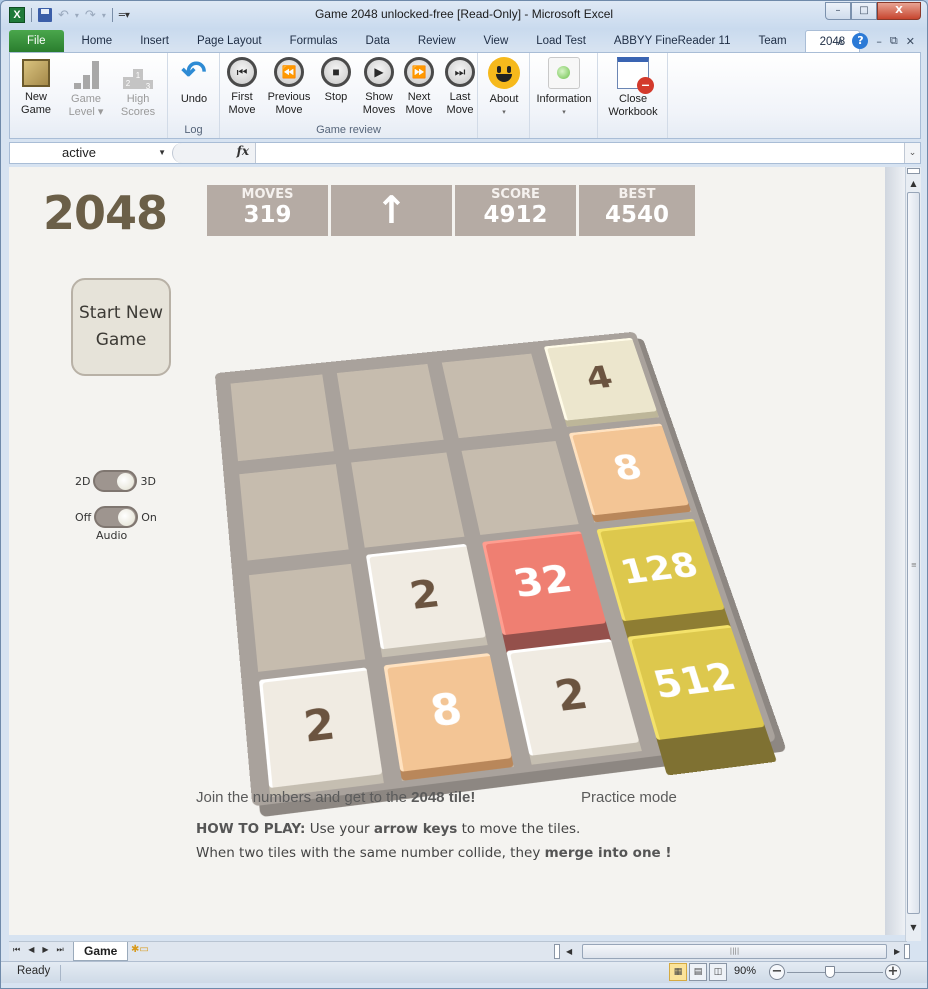 This screenshot has height=989, width=928. I want to click on formula-bar: active ▼ fx ⌄, so click(465, 153).